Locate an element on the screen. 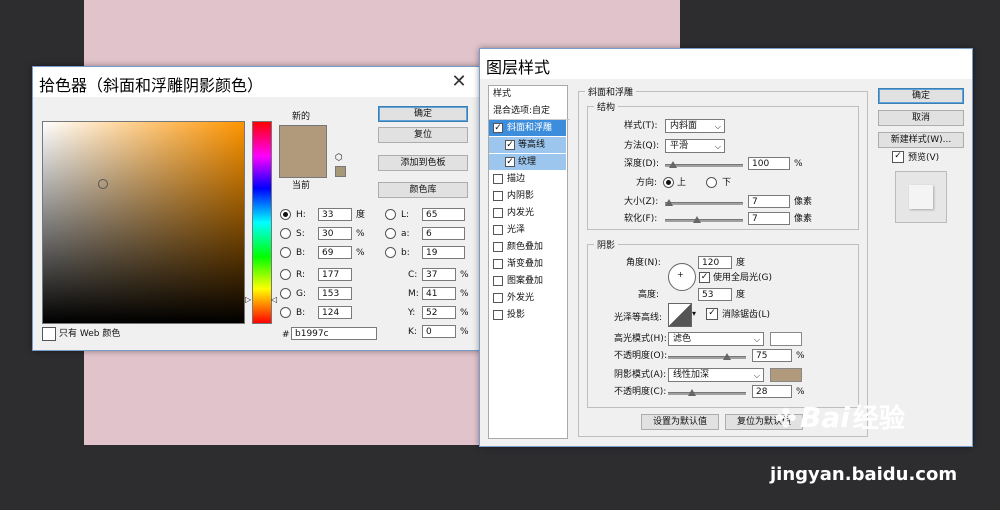 The image size is (1000, 510). make-default-button: 设置为默认值 is located at coordinates (680, 422).